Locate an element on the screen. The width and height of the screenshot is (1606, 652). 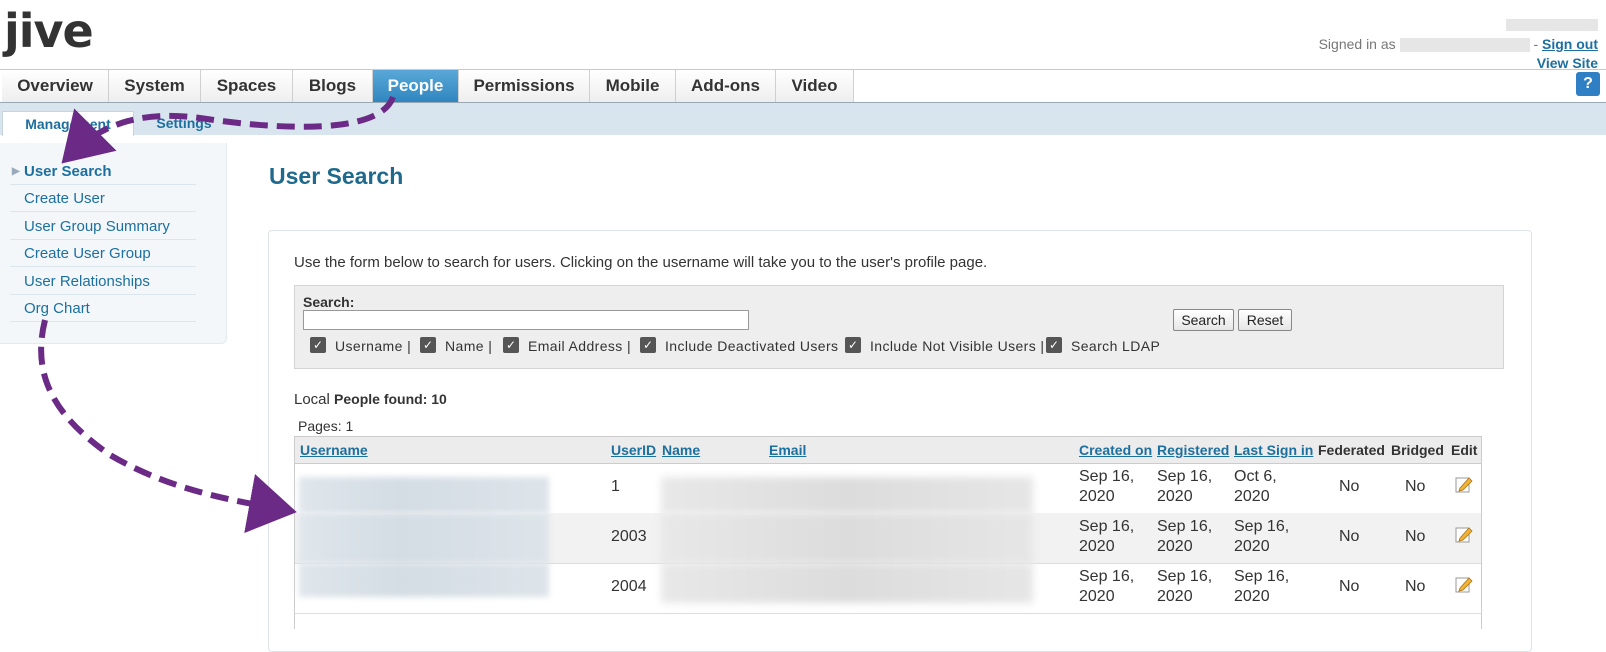
sign-out-link: Sign out is located at coordinates (1570, 44).